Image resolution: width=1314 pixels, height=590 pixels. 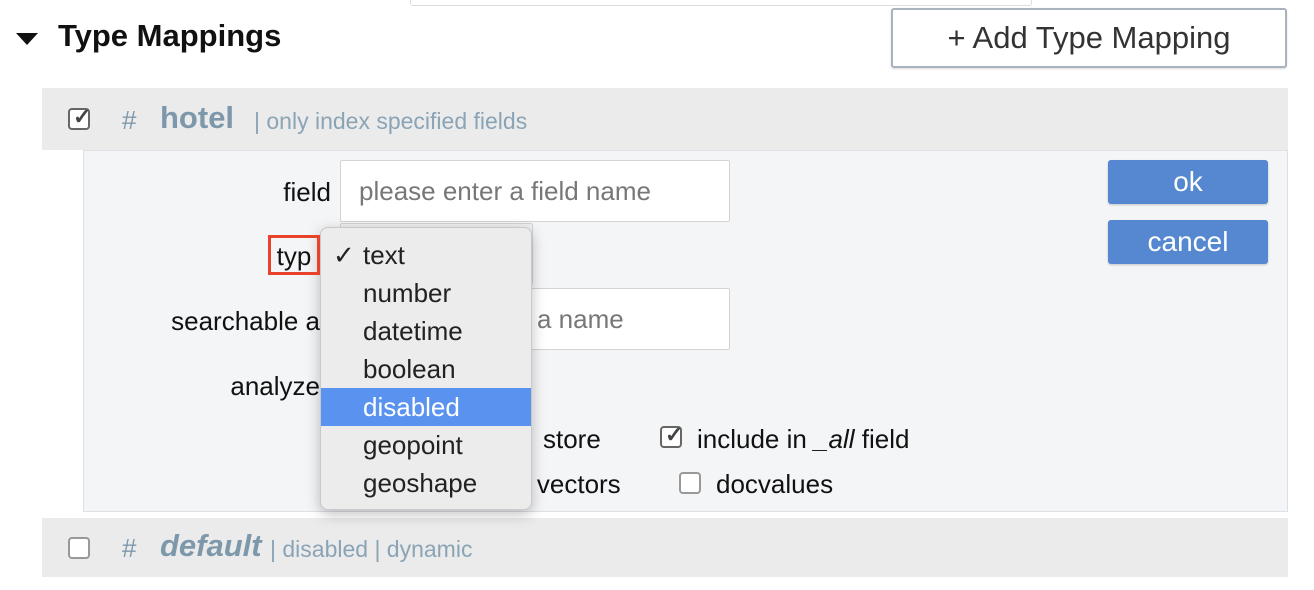 What do you see at coordinates (721, 3) in the screenshot?
I see `top-input-edge` at bounding box center [721, 3].